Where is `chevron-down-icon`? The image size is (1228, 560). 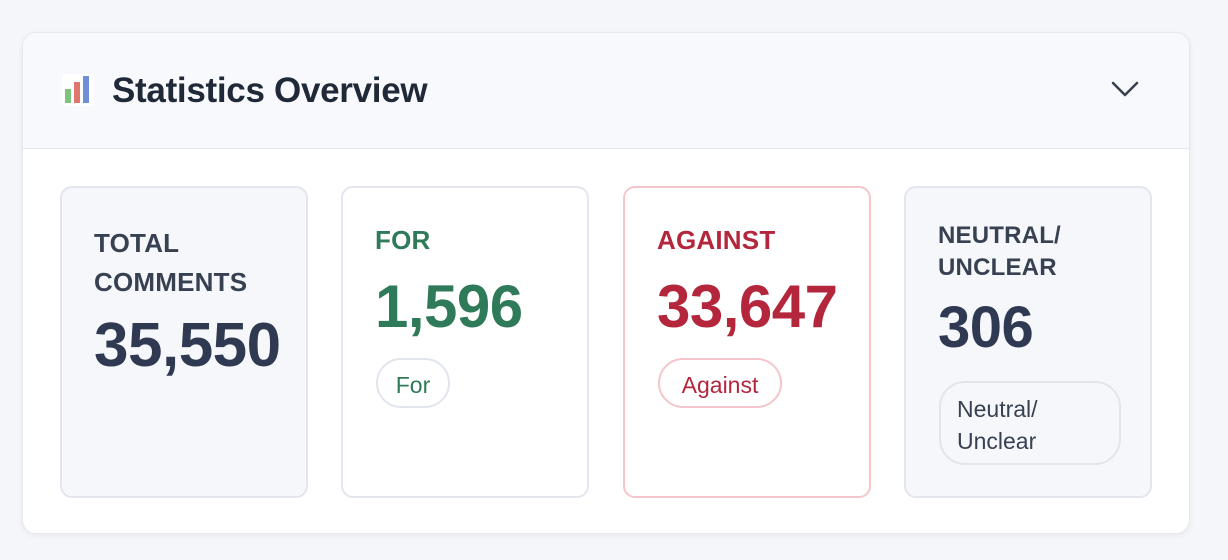 chevron-down-icon is located at coordinates (1125, 91).